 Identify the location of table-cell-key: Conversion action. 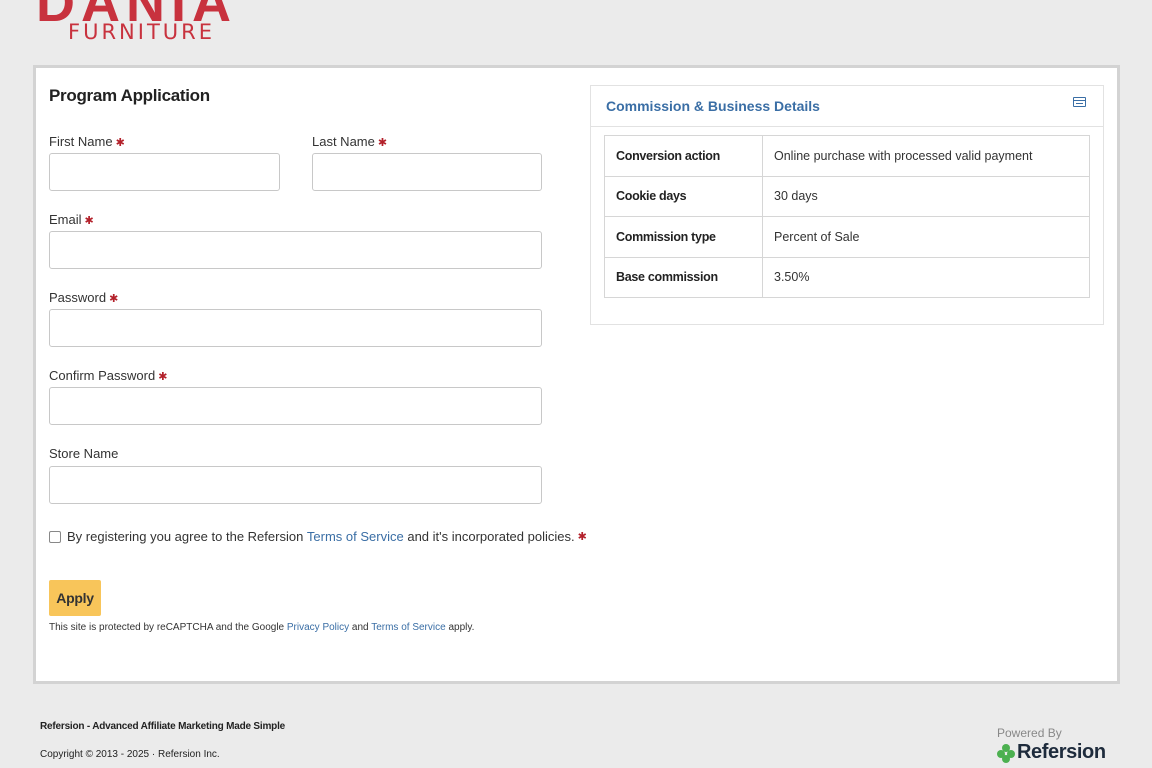
(683, 156).